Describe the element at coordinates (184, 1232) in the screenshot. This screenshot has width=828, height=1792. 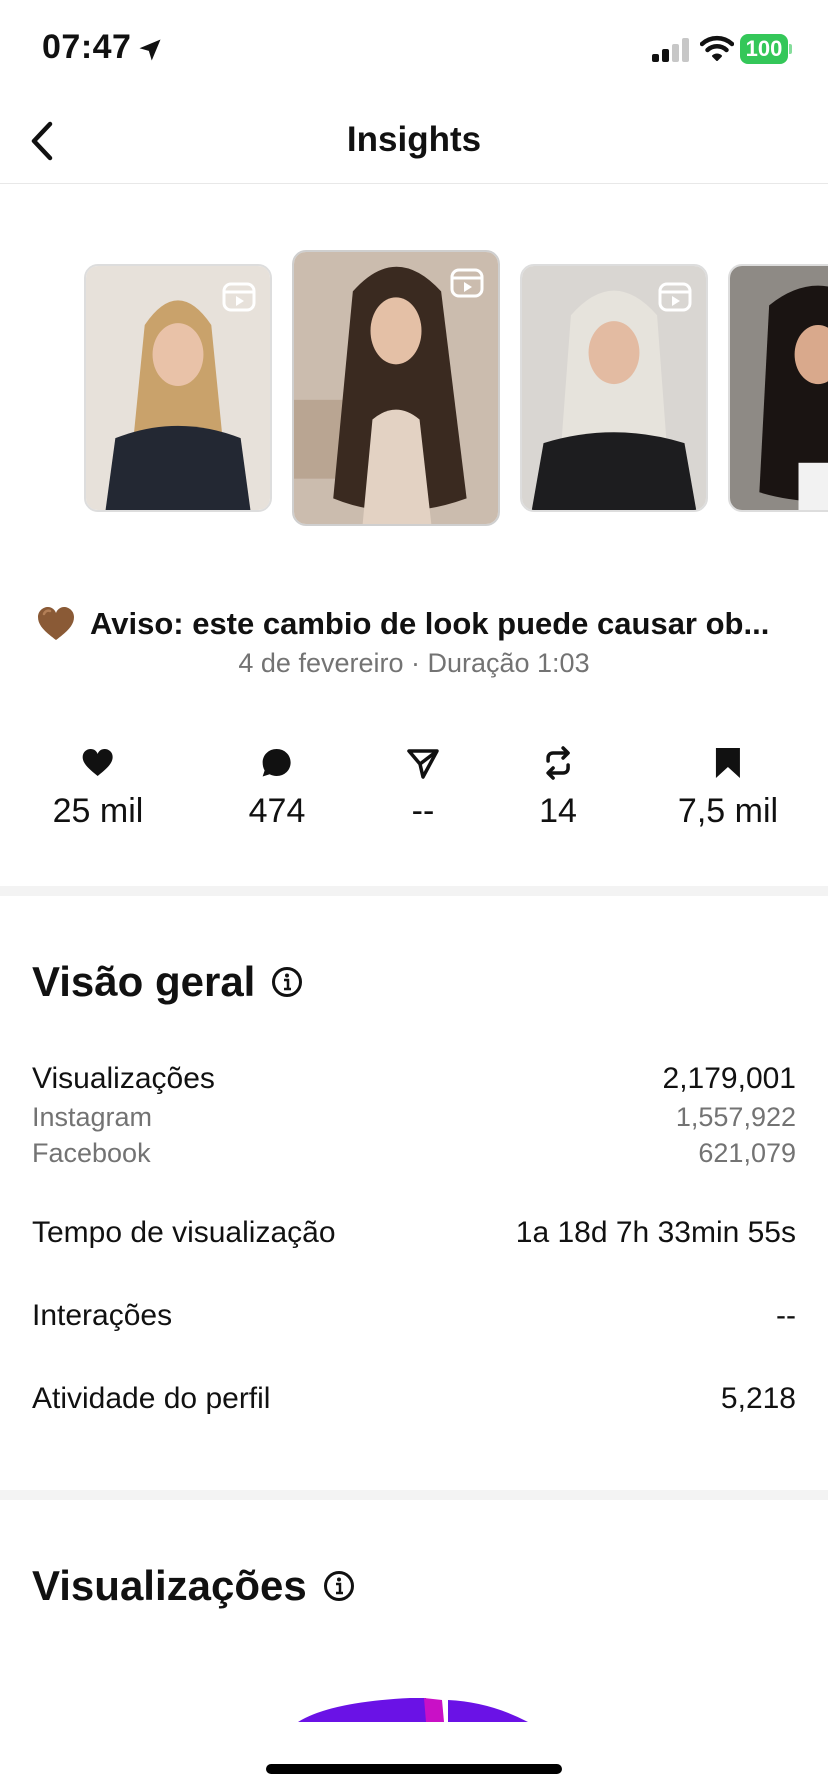
I see `watch-time-label: Tempo de visualização` at that location.